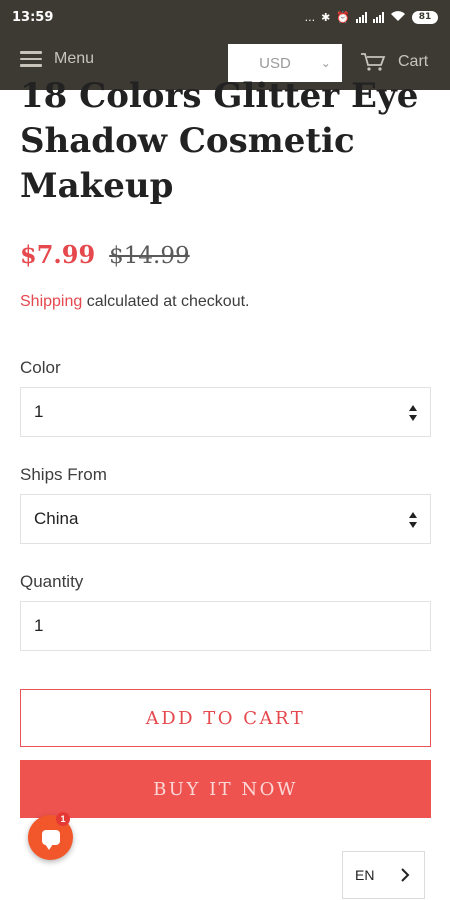 The image size is (450, 900). Describe the element at coordinates (225, 519) in the screenshot. I see `ships-from-select: China` at that location.